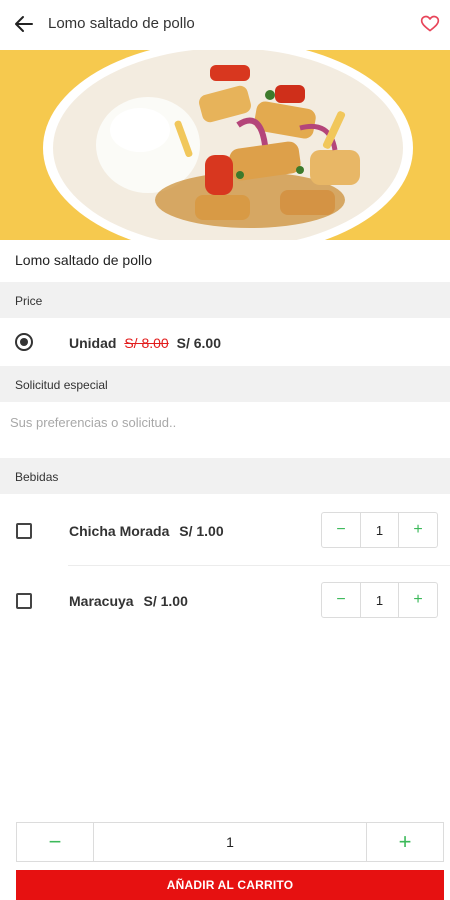 Image resolution: width=450 pixels, height=900 pixels. Describe the element at coordinates (225, 342) in the screenshot. I see `price-option-row: Unidad S/ 8.00 S/ 6.00` at that location.